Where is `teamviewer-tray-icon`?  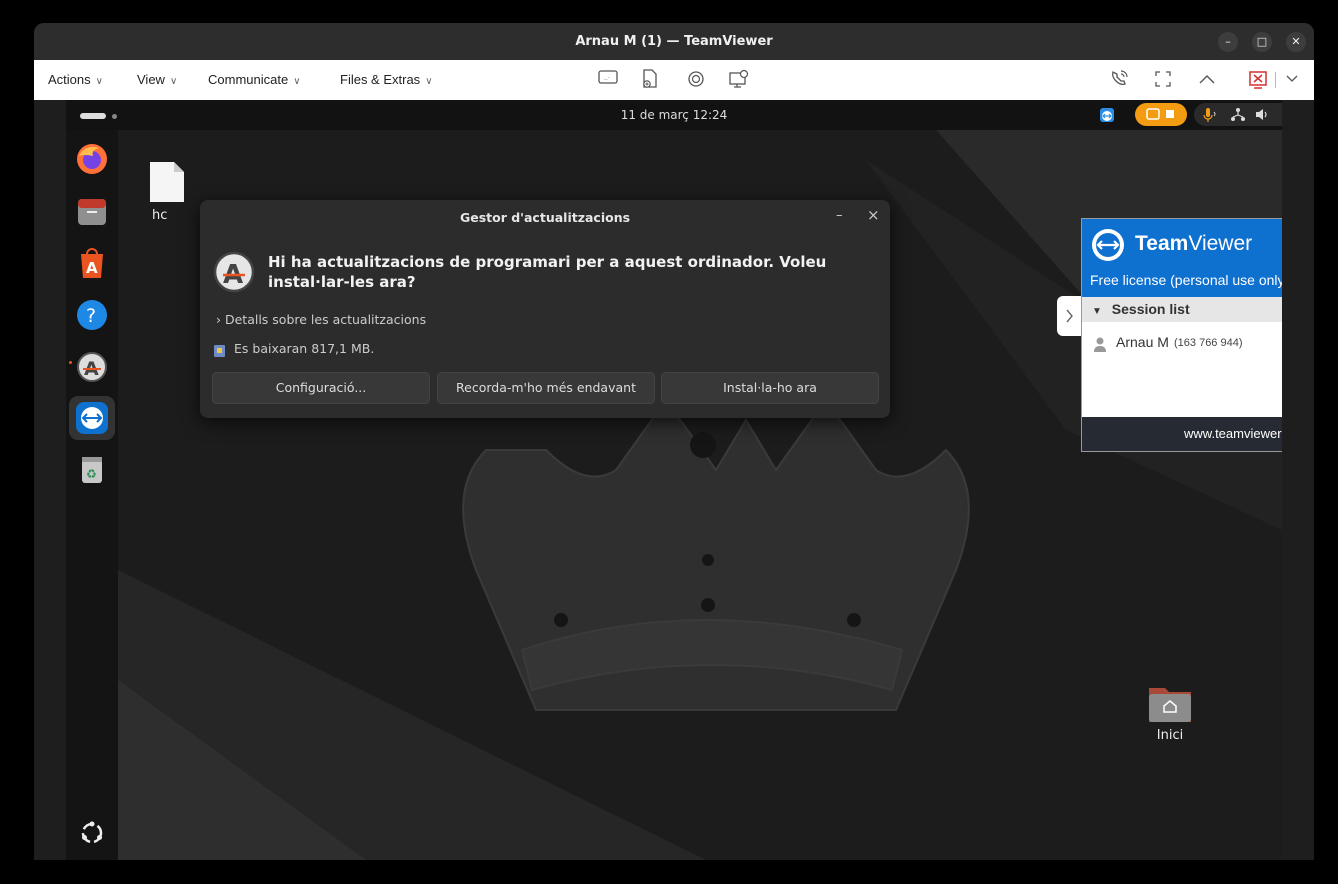 teamviewer-tray-icon is located at coordinates (1107, 115).